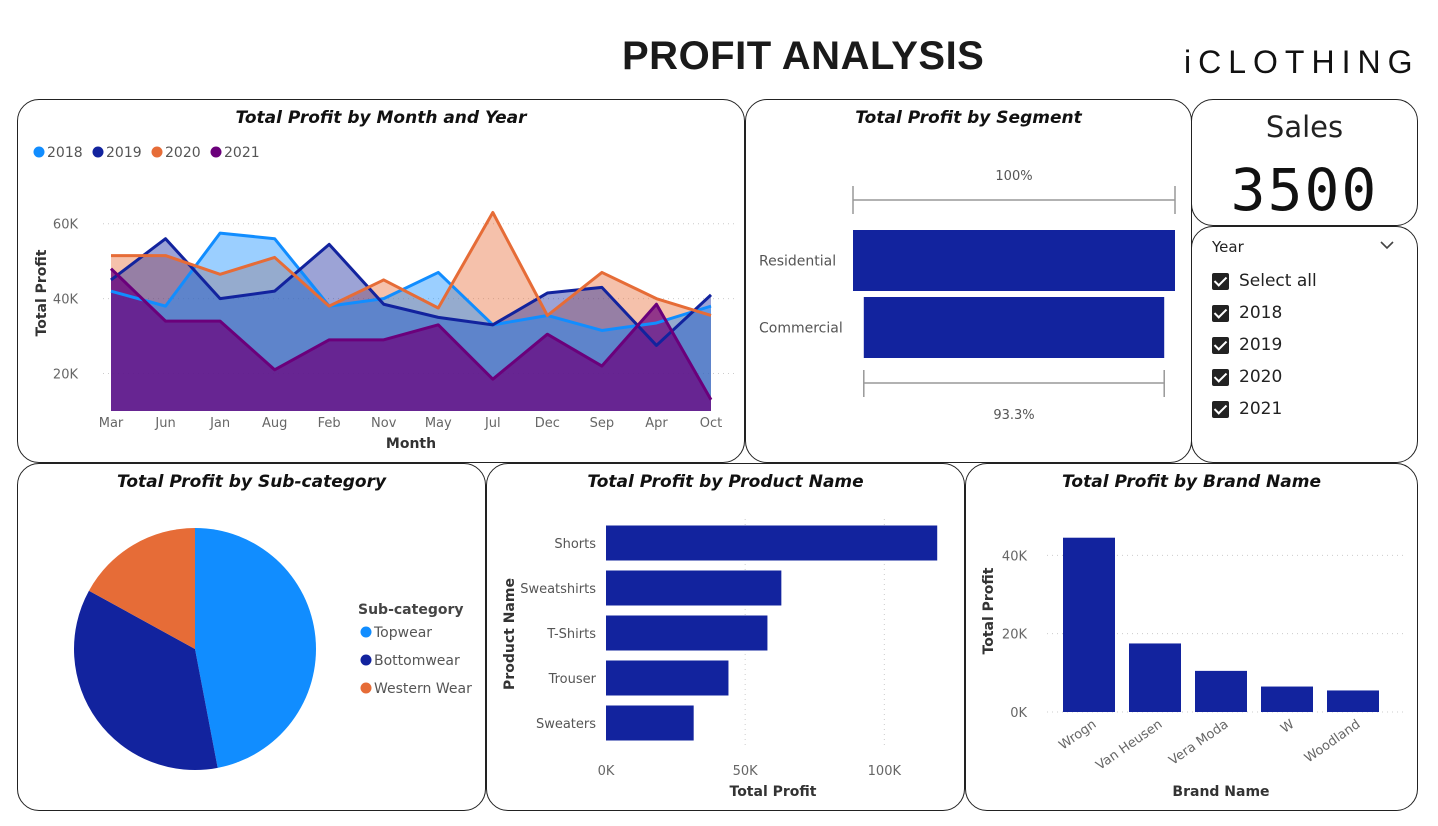  I want to click on y-tick-label: Sweaters, so click(566, 724).